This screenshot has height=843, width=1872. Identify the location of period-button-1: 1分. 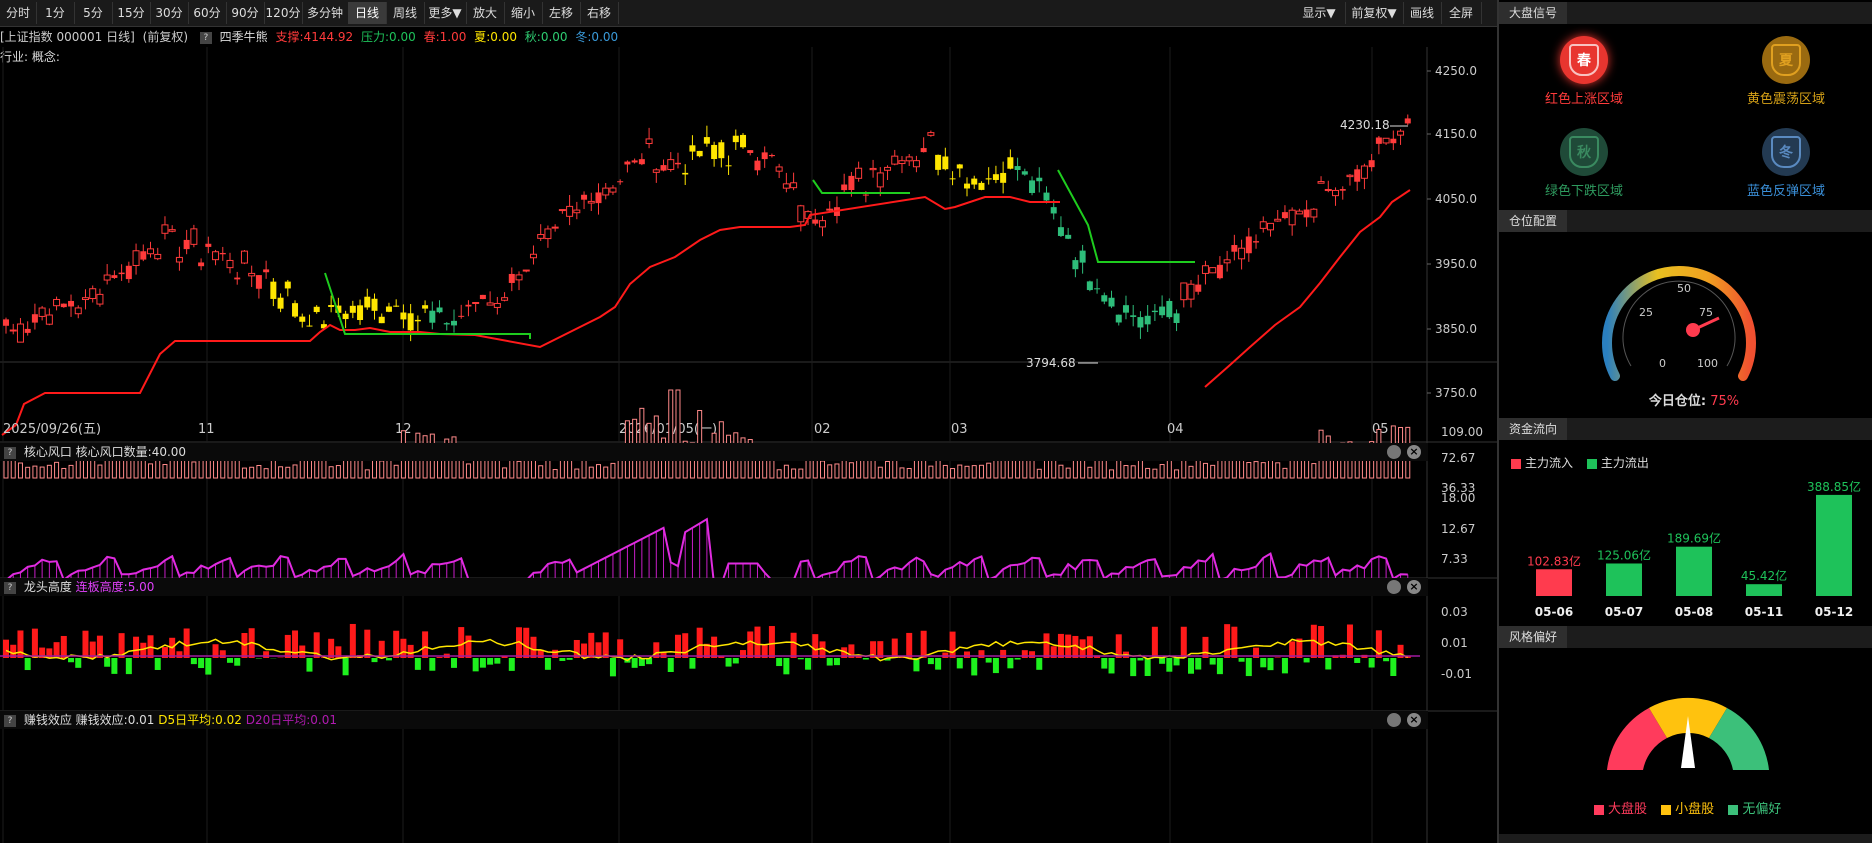
(55, 13).